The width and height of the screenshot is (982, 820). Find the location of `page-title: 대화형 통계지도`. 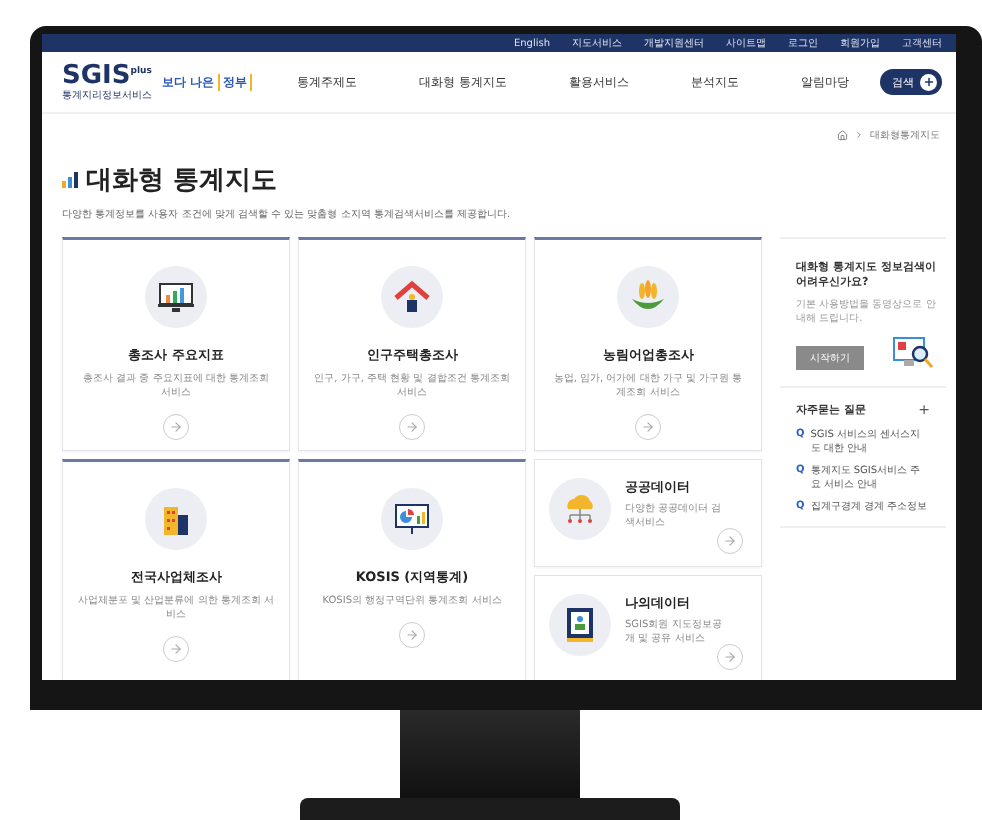

page-title: 대화형 통계지도 is located at coordinates (182, 180).